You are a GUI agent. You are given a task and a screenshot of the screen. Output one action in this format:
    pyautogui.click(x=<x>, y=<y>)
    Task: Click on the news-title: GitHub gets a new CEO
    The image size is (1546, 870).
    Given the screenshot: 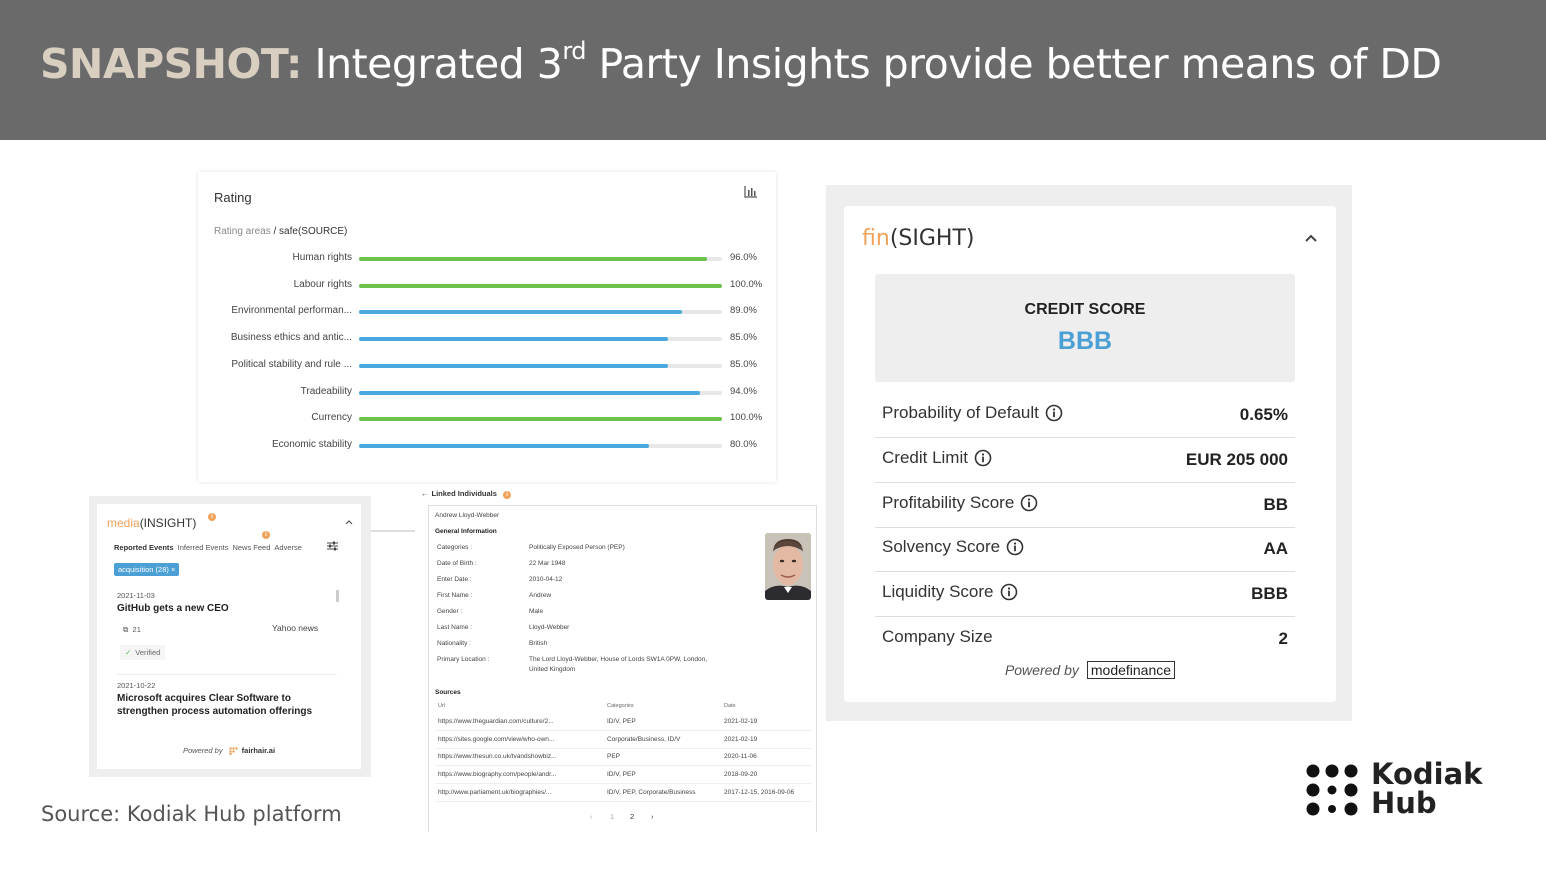 What is the action you would take?
    pyautogui.click(x=222, y=608)
    